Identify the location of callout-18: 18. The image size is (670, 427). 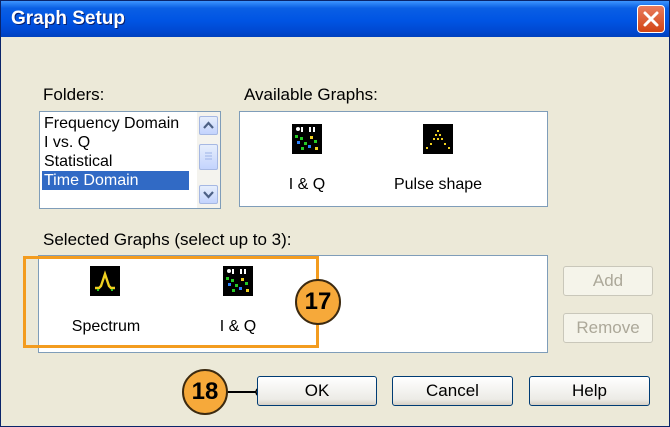
(205, 392).